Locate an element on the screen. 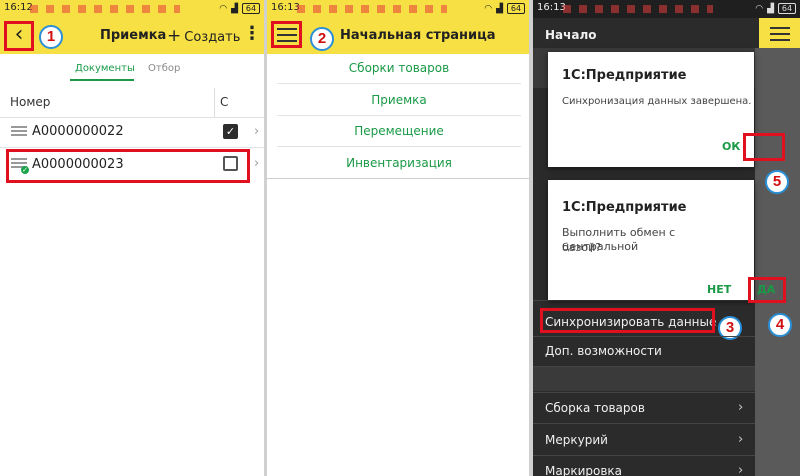 The height and width of the screenshot is (476, 800). menu-item-transfer: Перемещение is located at coordinates (399, 131).